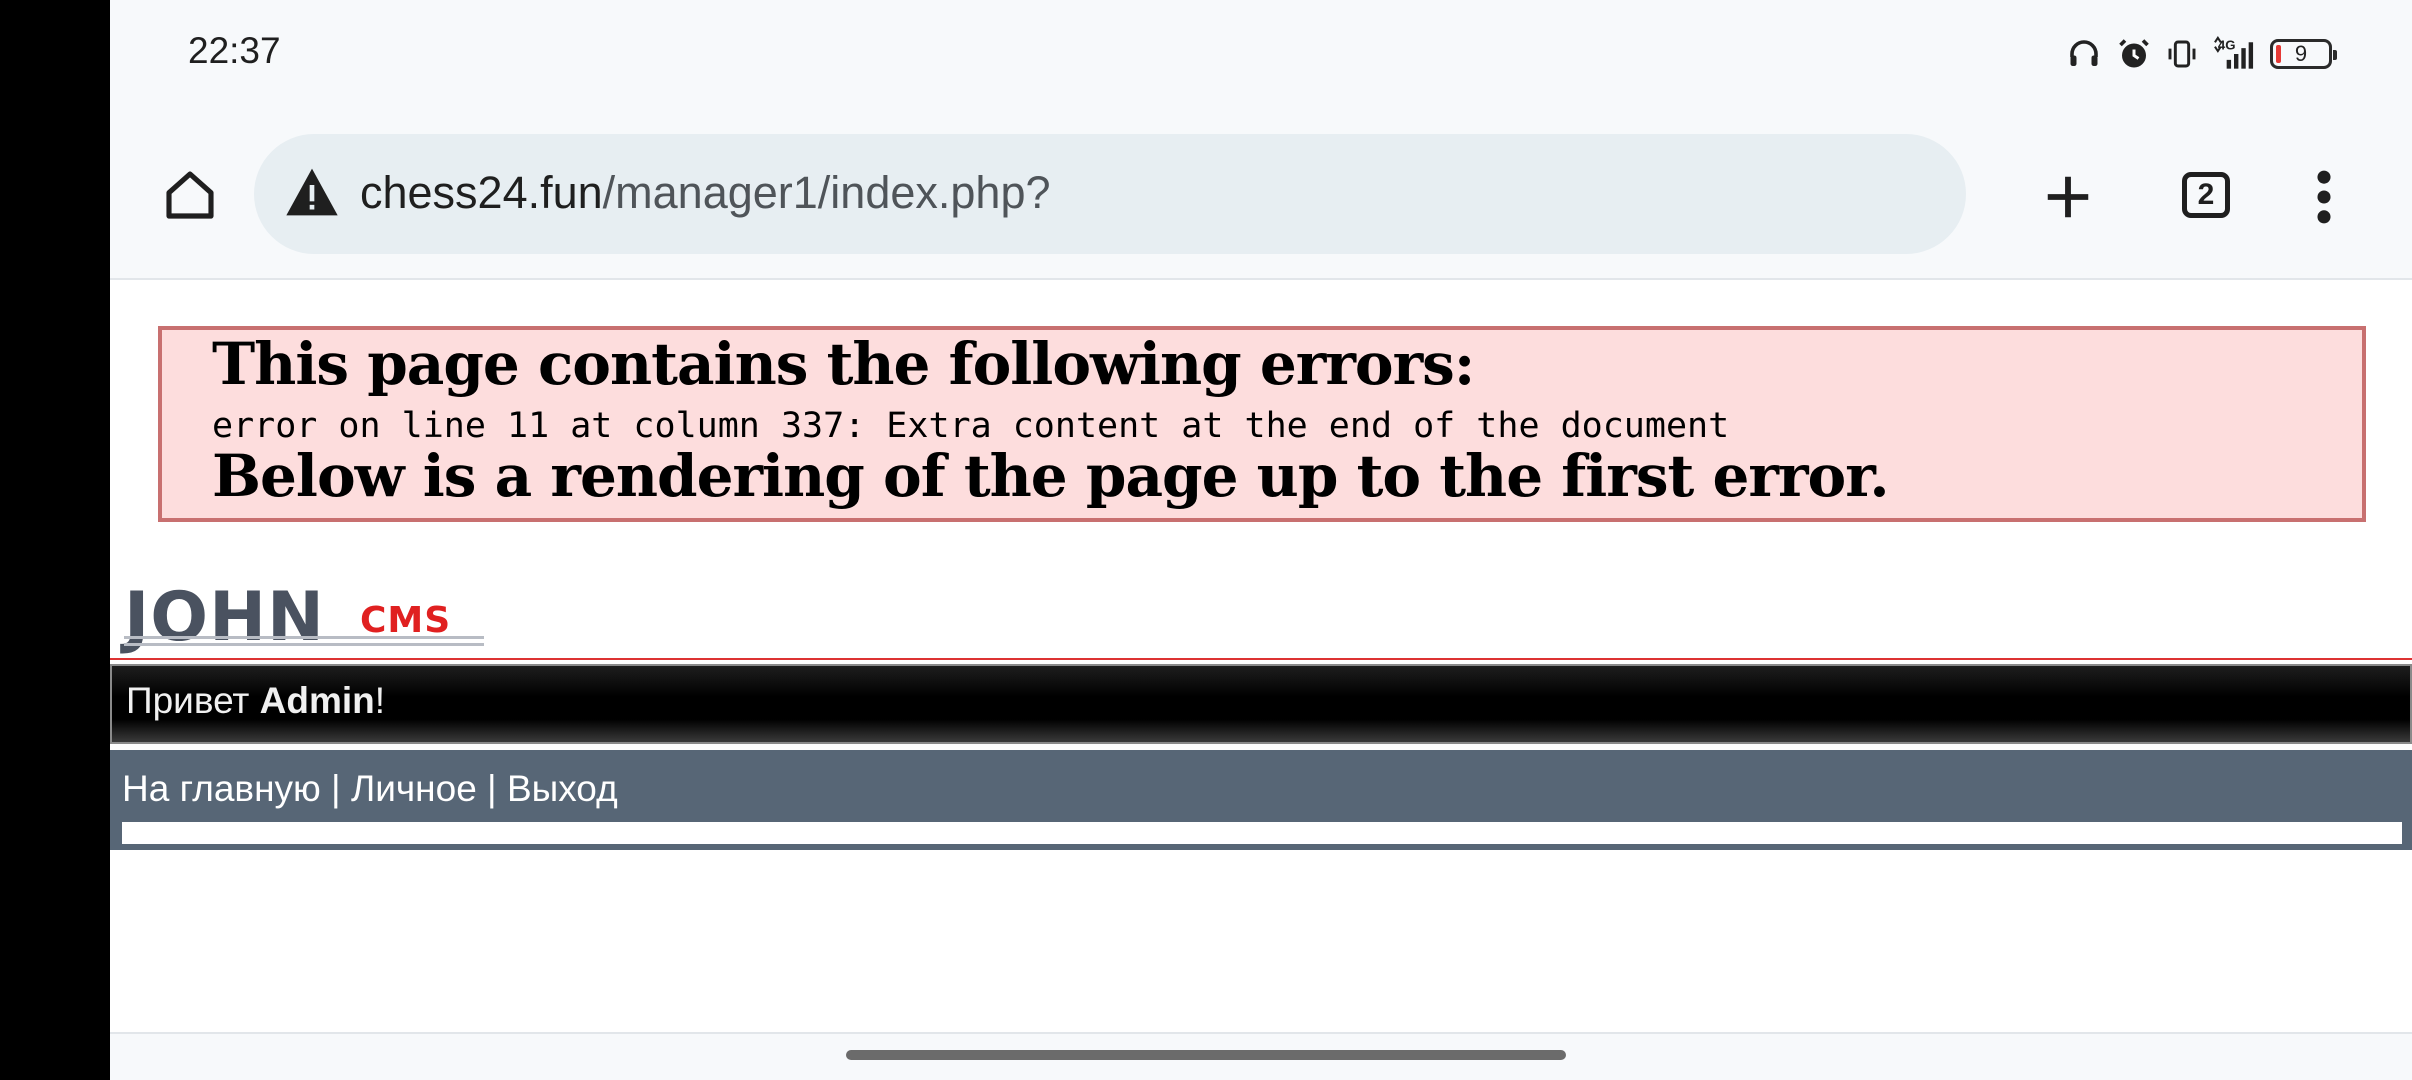 The image size is (2412, 1080). What do you see at coordinates (312, 194) in the screenshot?
I see `warning-icon` at bounding box center [312, 194].